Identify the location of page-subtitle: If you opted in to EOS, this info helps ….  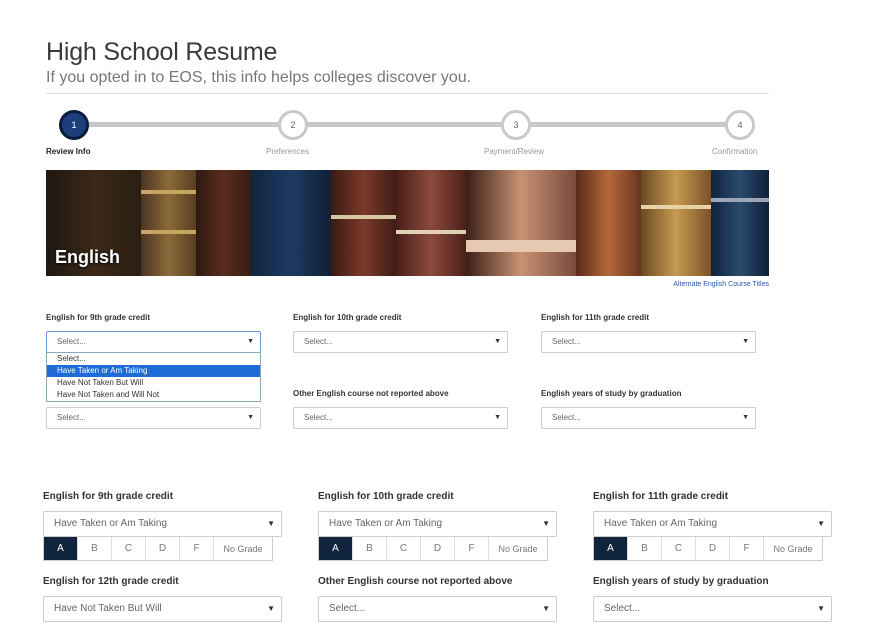
(259, 77).